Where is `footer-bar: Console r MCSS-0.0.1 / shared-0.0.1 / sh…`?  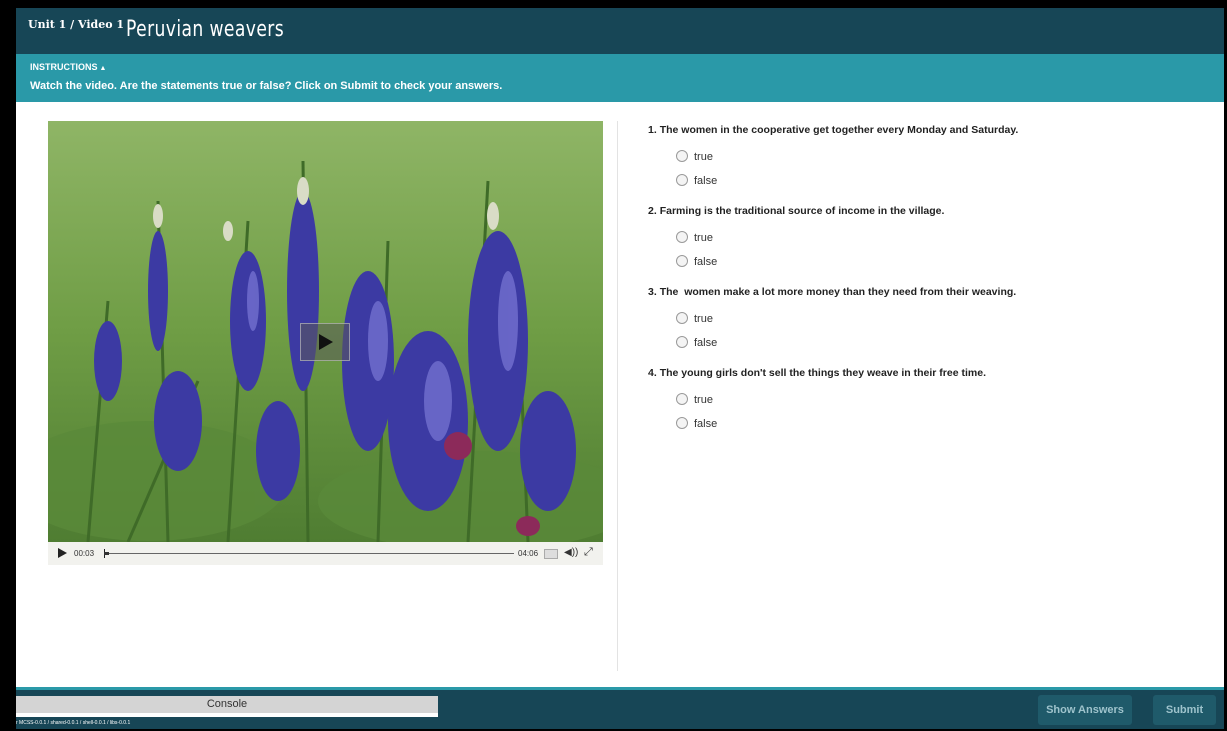
footer-bar: Console r MCSS-0.0.1 / shared-0.0.1 / sh… is located at coordinates (620, 709).